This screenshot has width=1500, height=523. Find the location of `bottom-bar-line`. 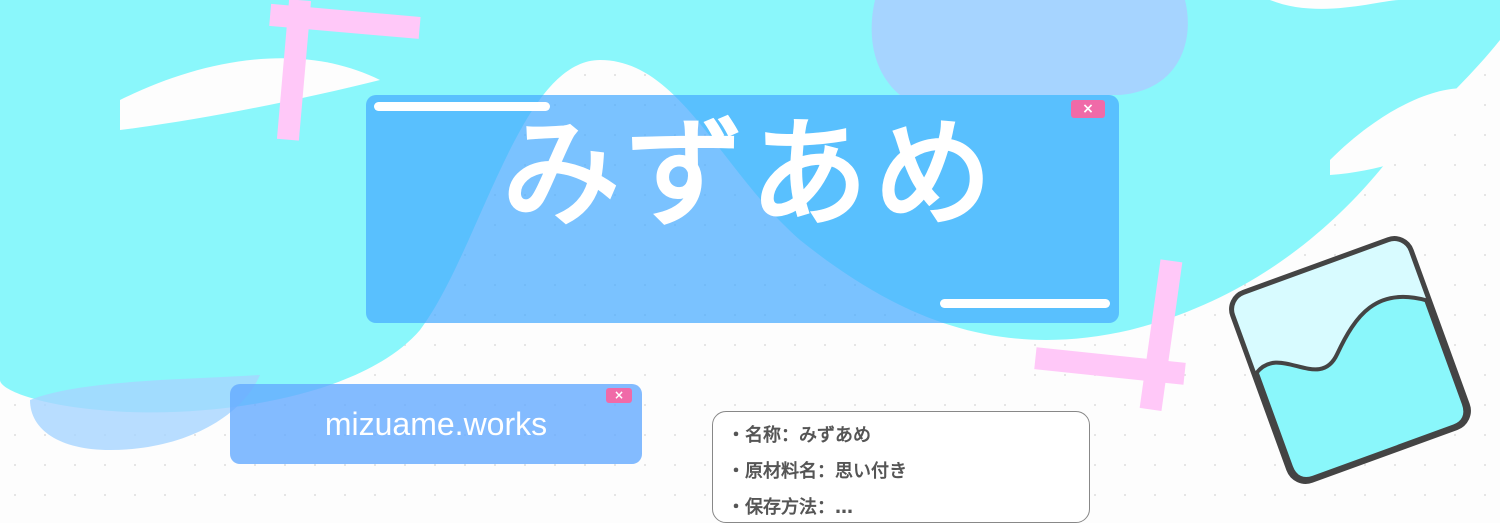

bottom-bar-line is located at coordinates (1025, 303).